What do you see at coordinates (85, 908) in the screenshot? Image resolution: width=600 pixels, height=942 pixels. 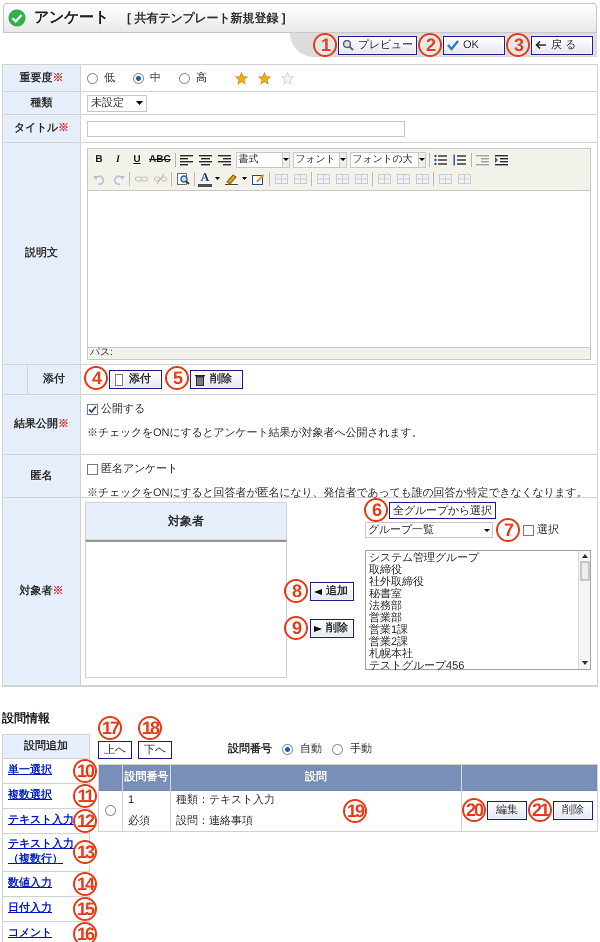 I see `callout-marker: 15` at bounding box center [85, 908].